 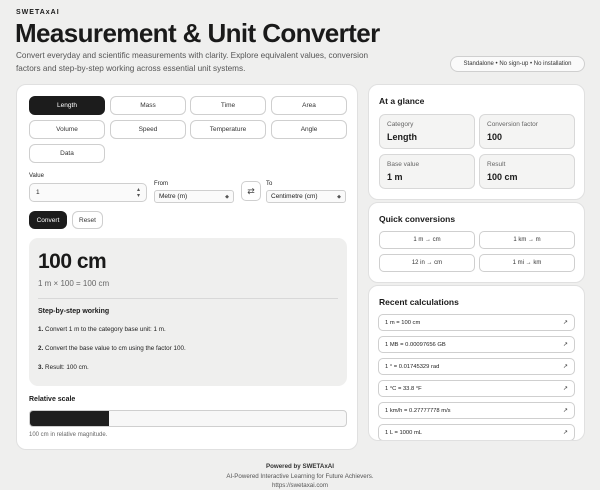 I want to click on recent-item: 1 °C = 33.8 °F ↗, so click(x=476, y=388).